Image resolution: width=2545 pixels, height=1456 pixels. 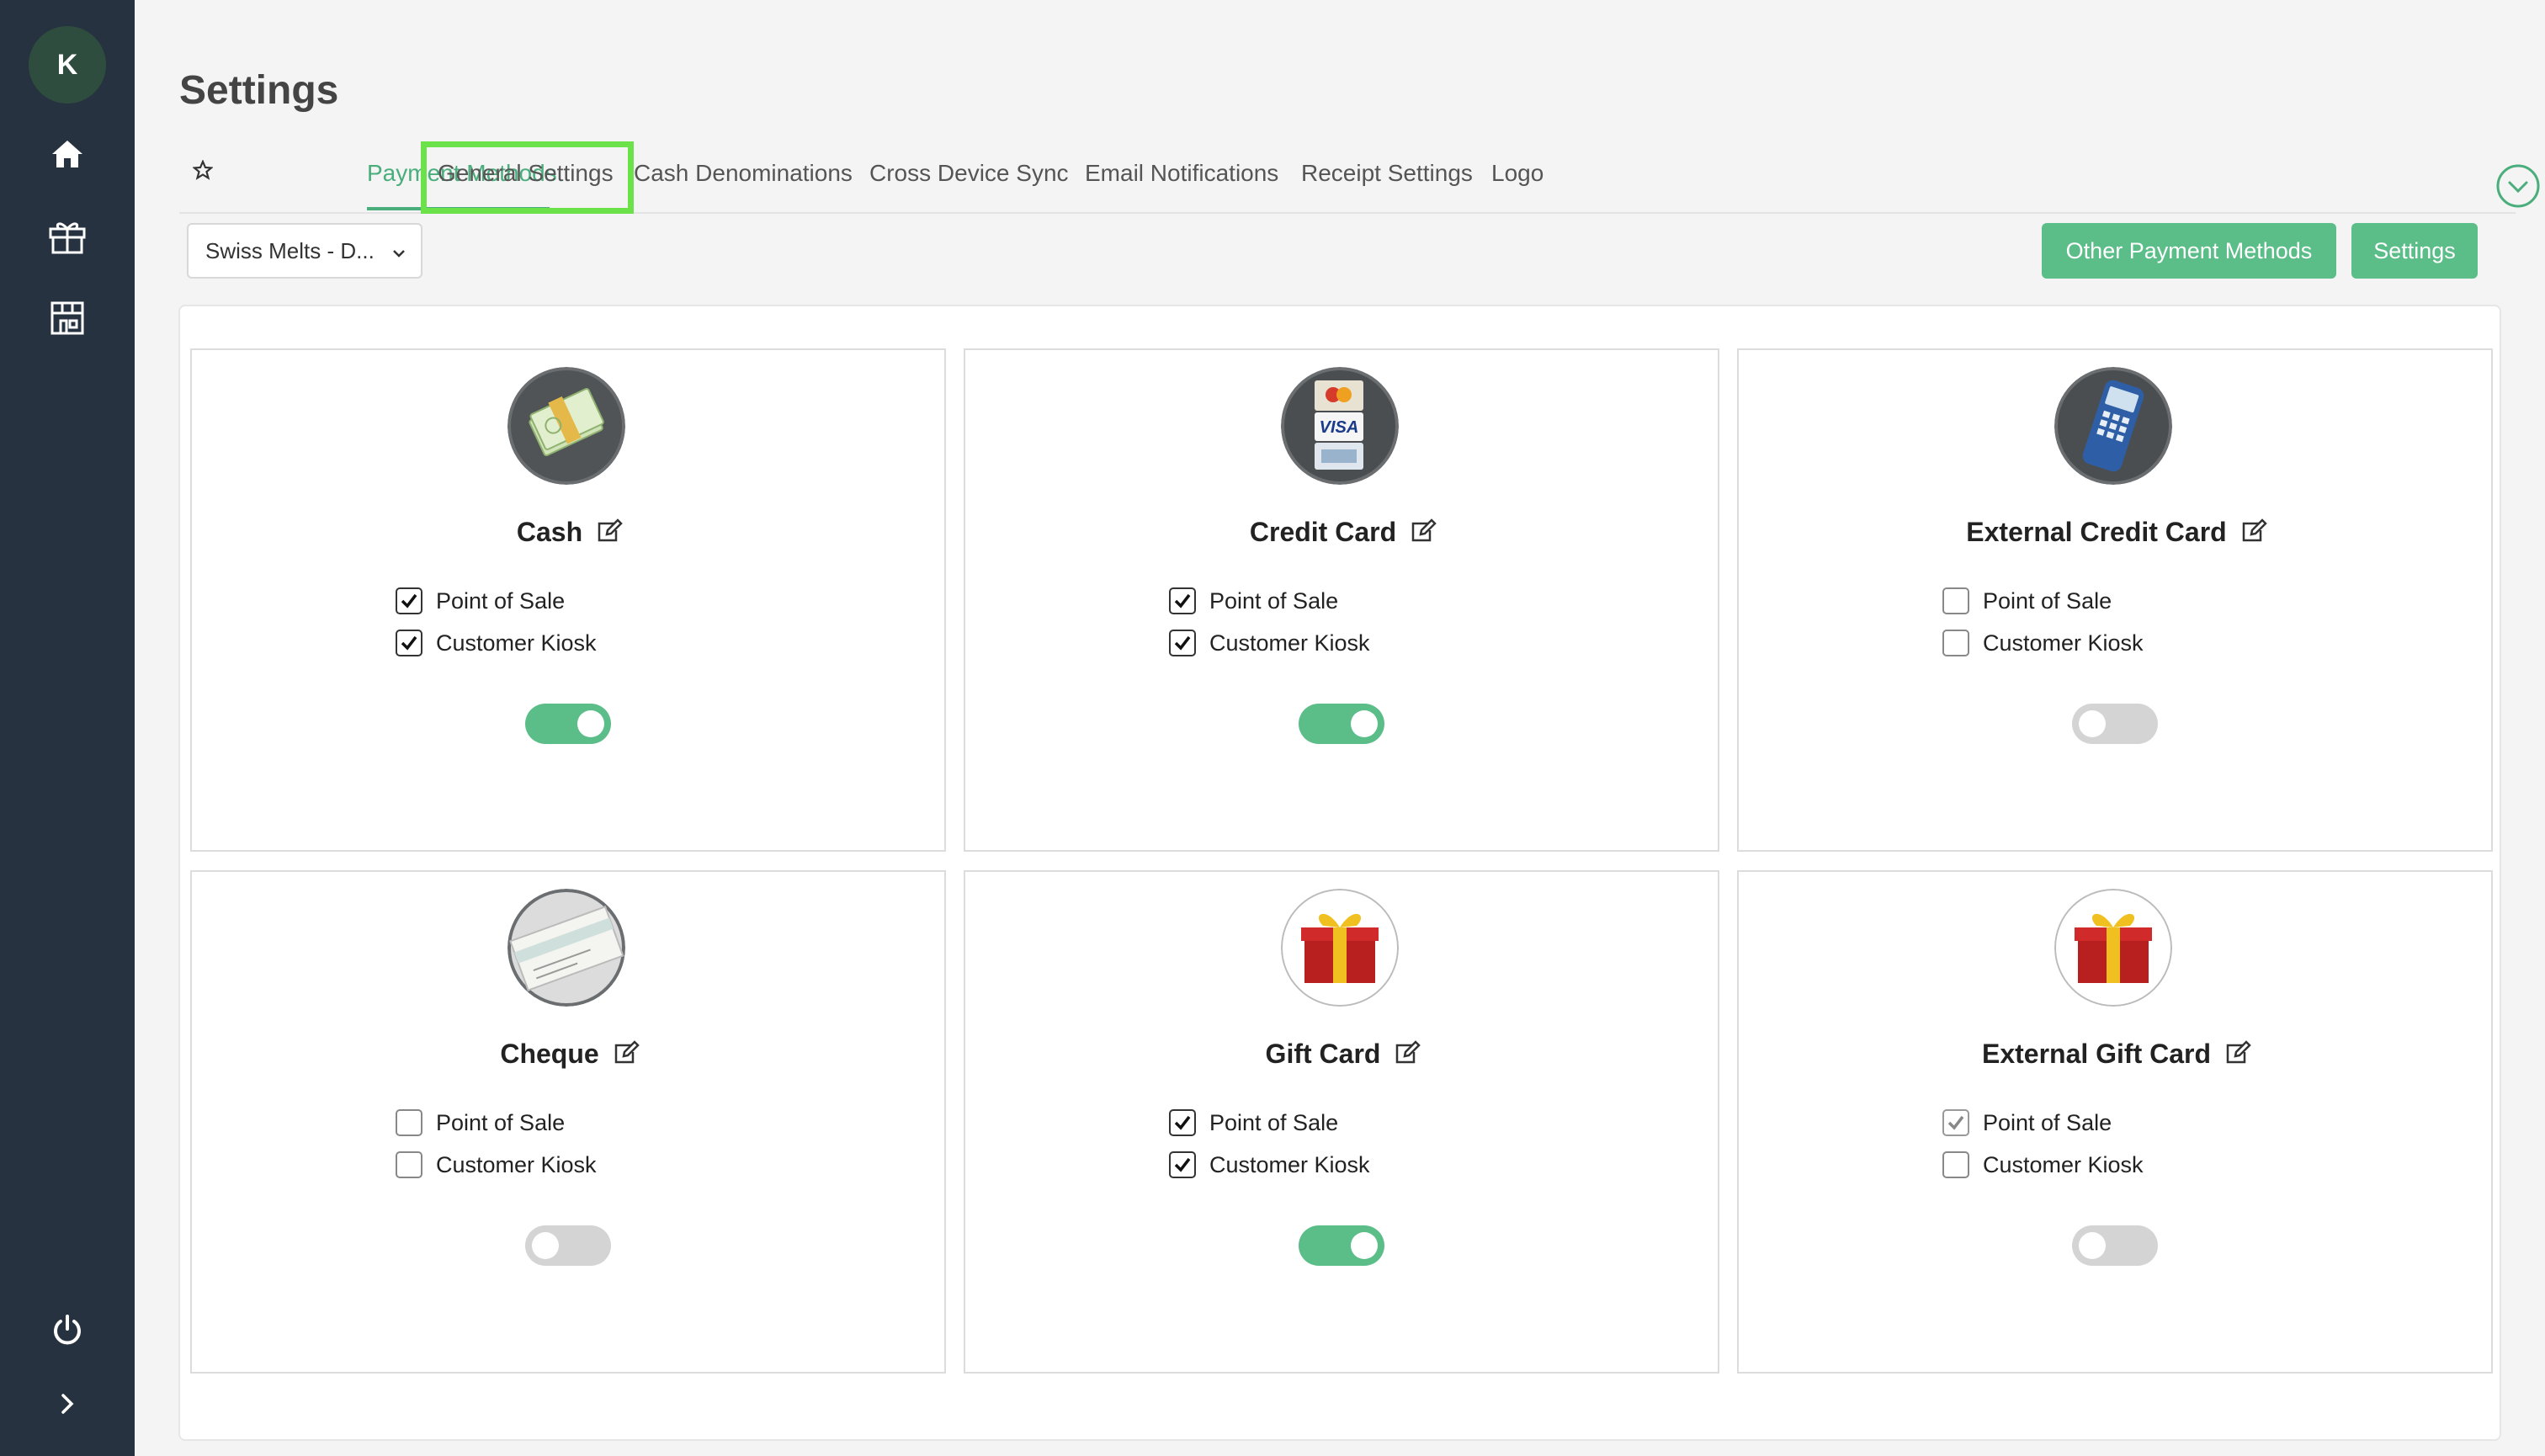 What do you see at coordinates (67, 237) in the screenshot?
I see `gift-icon` at bounding box center [67, 237].